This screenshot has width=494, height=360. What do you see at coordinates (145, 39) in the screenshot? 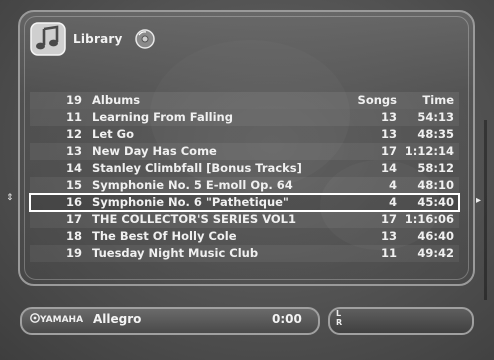
I see `disc-icon` at bounding box center [145, 39].